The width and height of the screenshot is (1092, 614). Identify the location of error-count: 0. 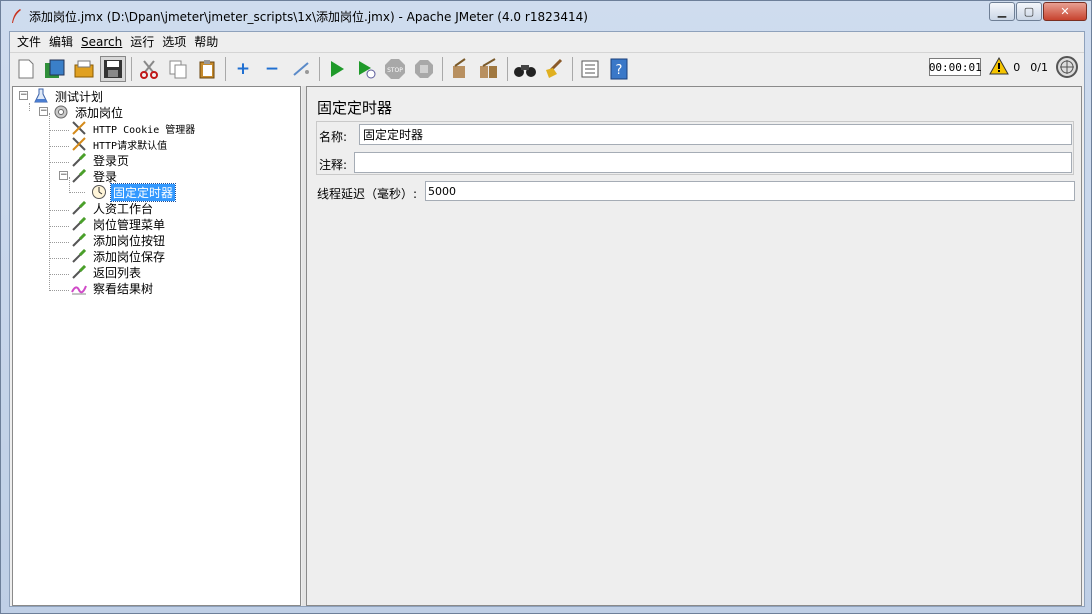
(1017, 67).